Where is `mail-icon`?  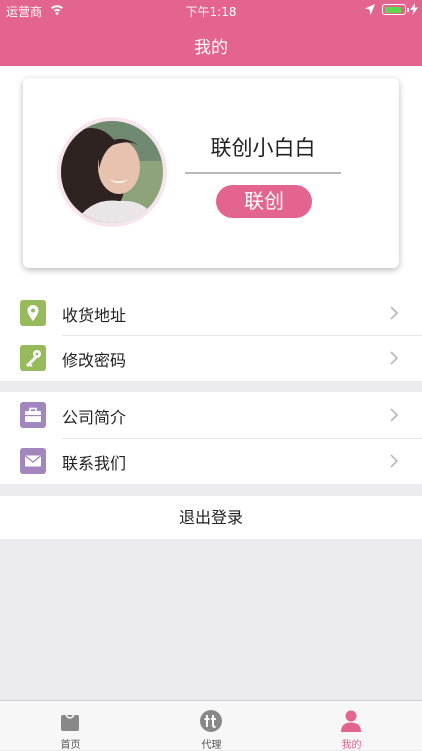 mail-icon is located at coordinates (33, 461).